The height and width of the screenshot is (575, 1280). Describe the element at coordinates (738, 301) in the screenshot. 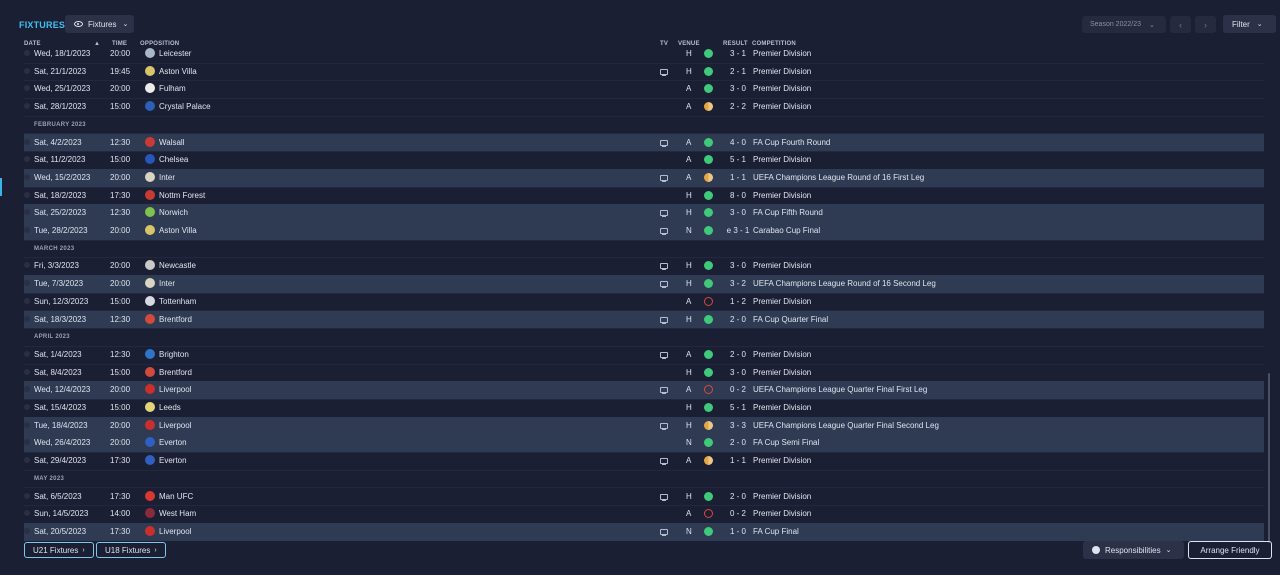

I see `fixture-result: 1 - 2` at that location.